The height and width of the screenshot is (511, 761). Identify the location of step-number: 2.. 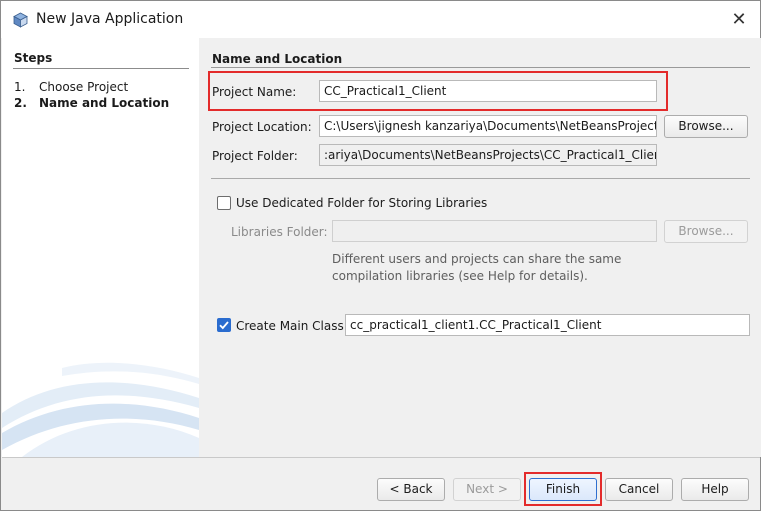
(20, 103).